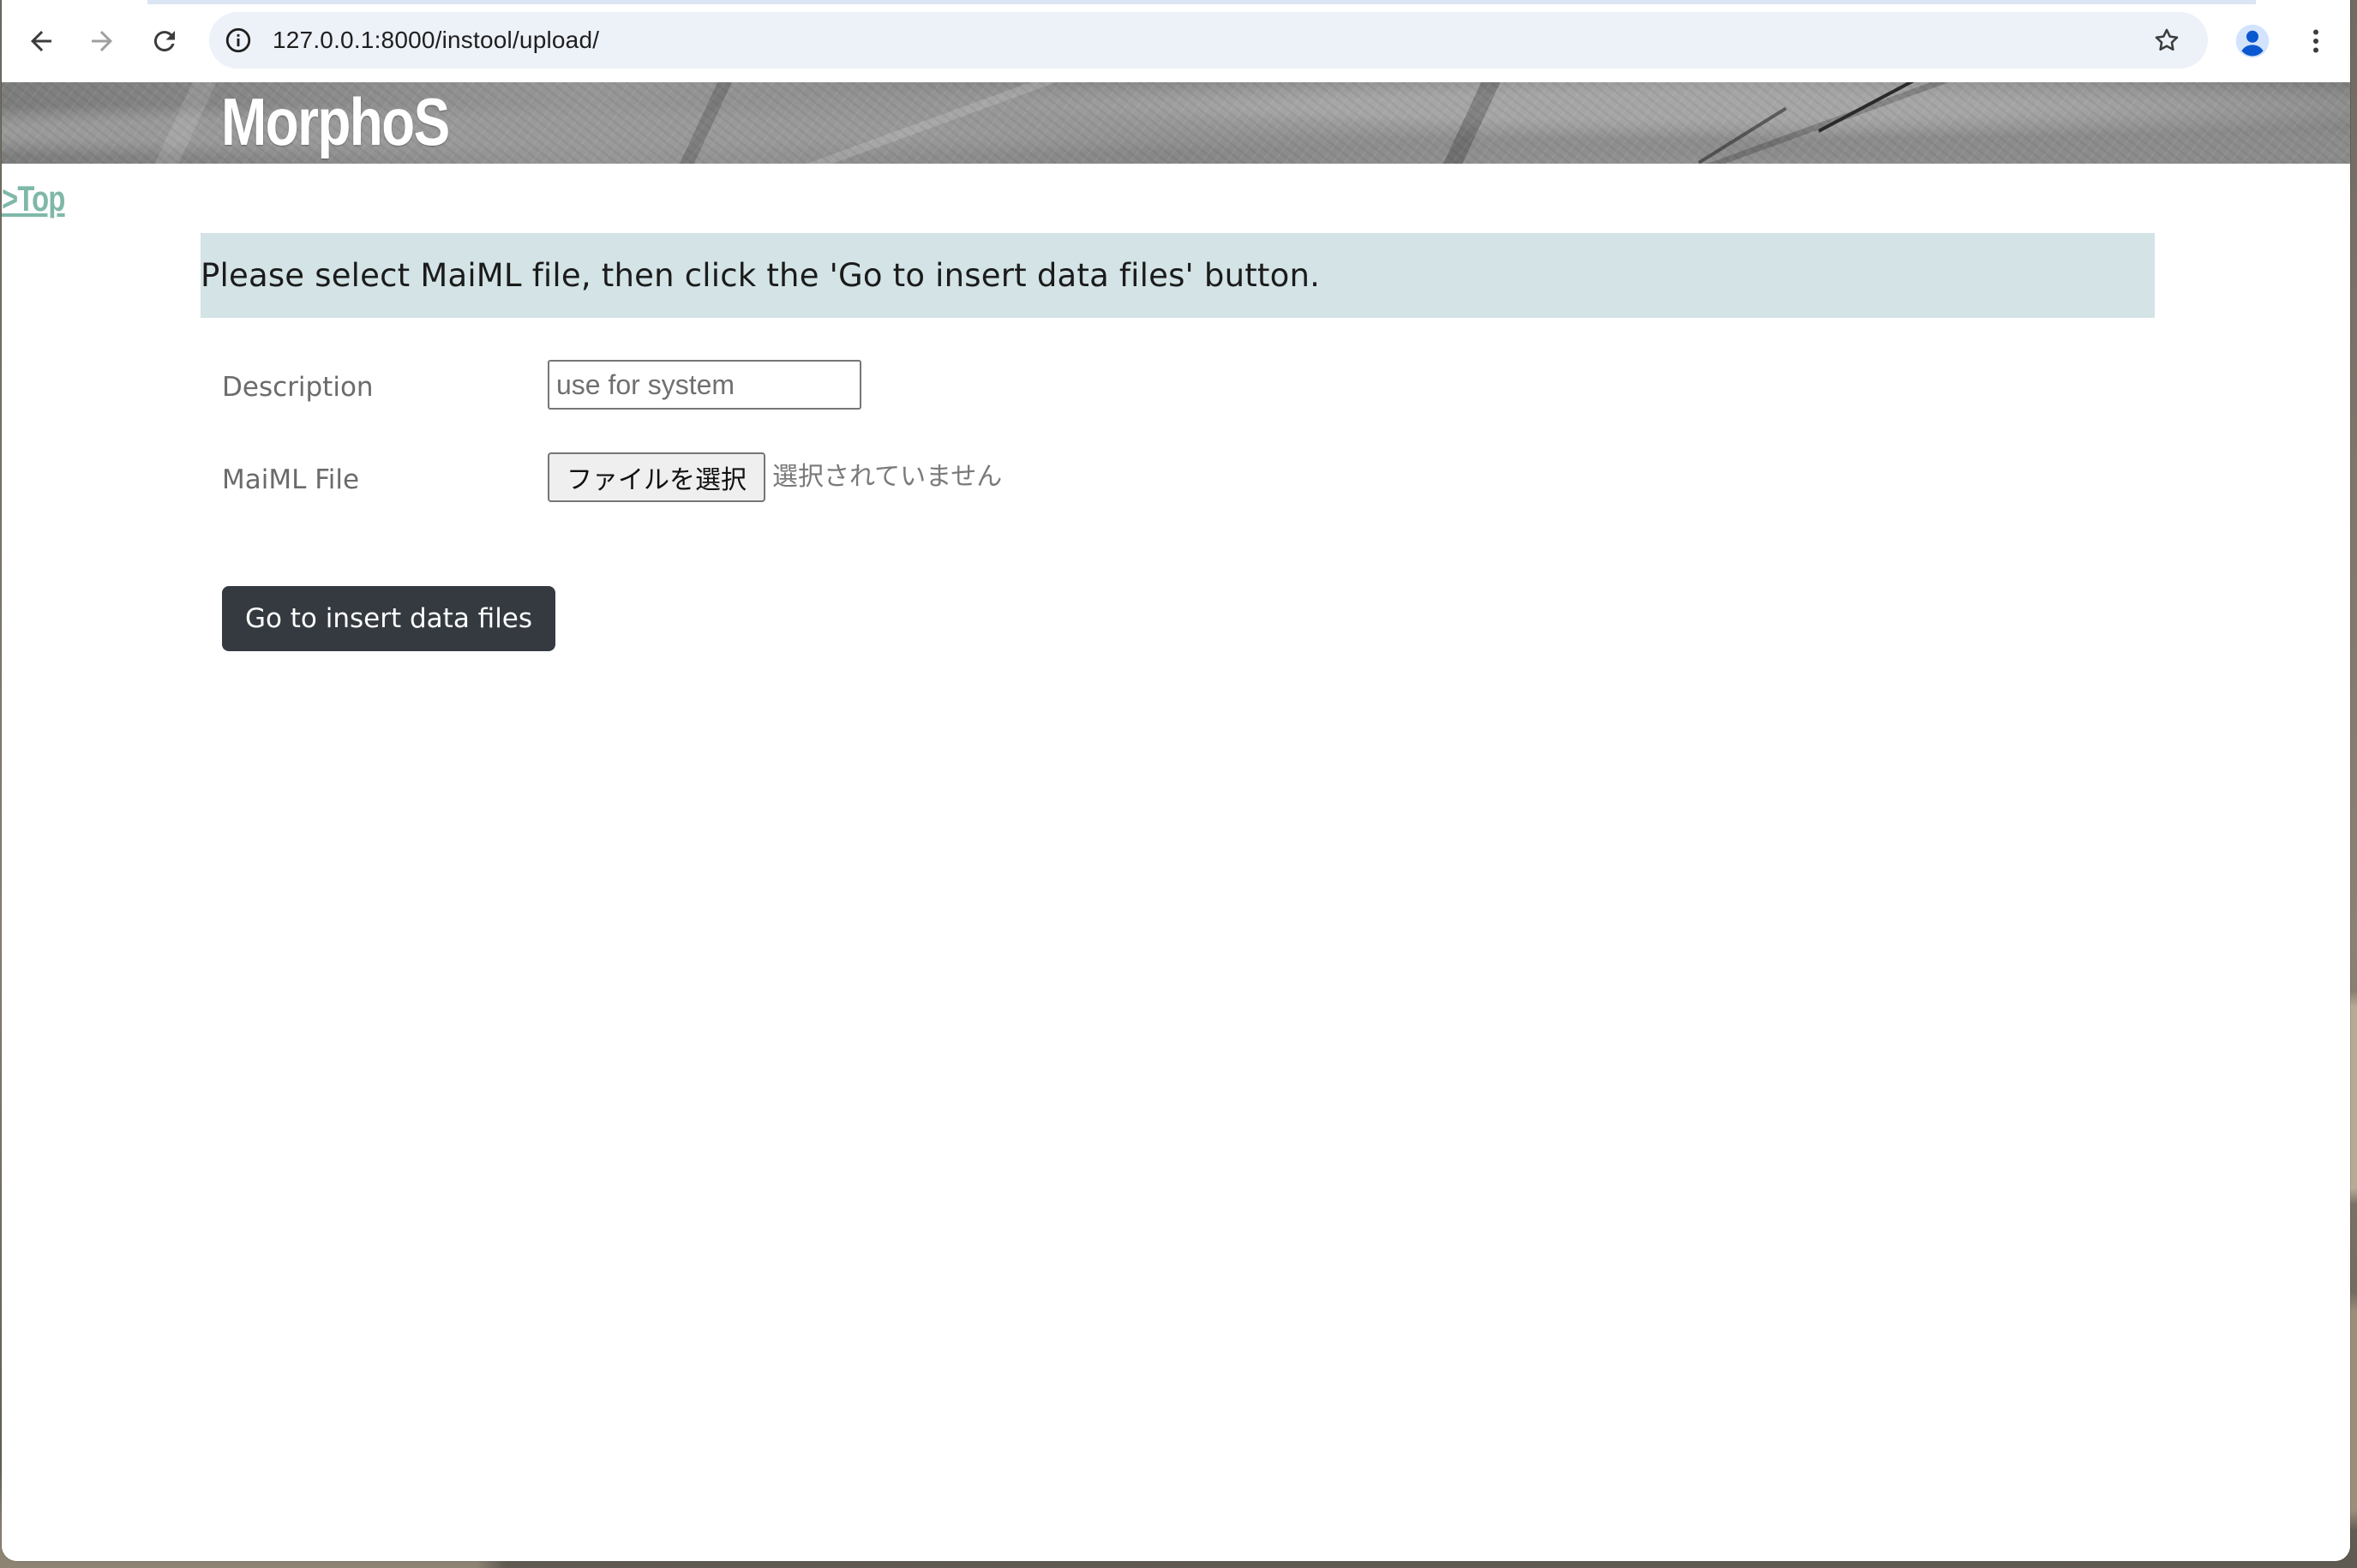  I want to click on reload-icon, so click(164, 41).